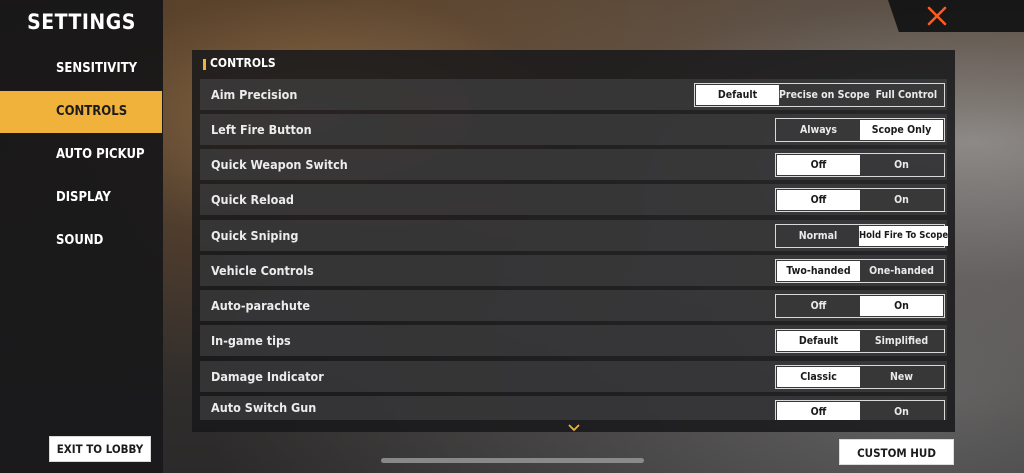  What do you see at coordinates (261, 129) in the screenshot?
I see `setting-label: Left Fire Button` at bounding box center [261, 129].